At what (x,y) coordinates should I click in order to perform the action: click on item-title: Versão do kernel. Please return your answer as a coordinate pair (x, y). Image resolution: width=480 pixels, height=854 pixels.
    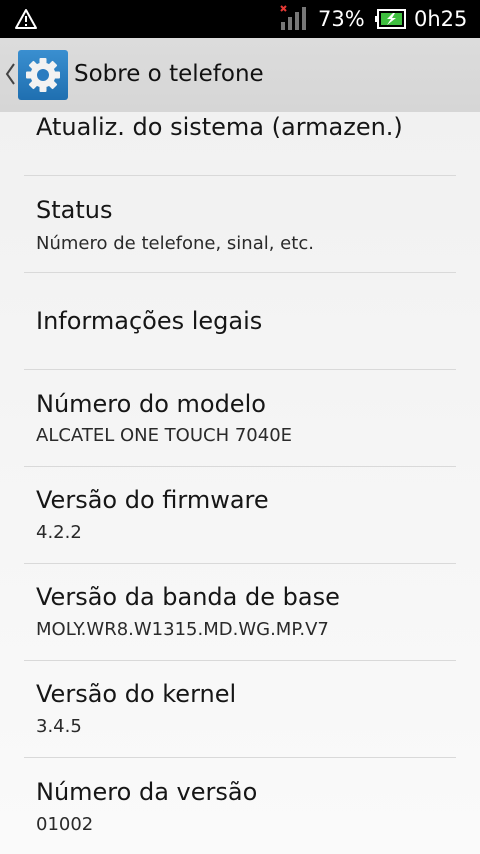
    Looking at the image, I should click on (136, 694).